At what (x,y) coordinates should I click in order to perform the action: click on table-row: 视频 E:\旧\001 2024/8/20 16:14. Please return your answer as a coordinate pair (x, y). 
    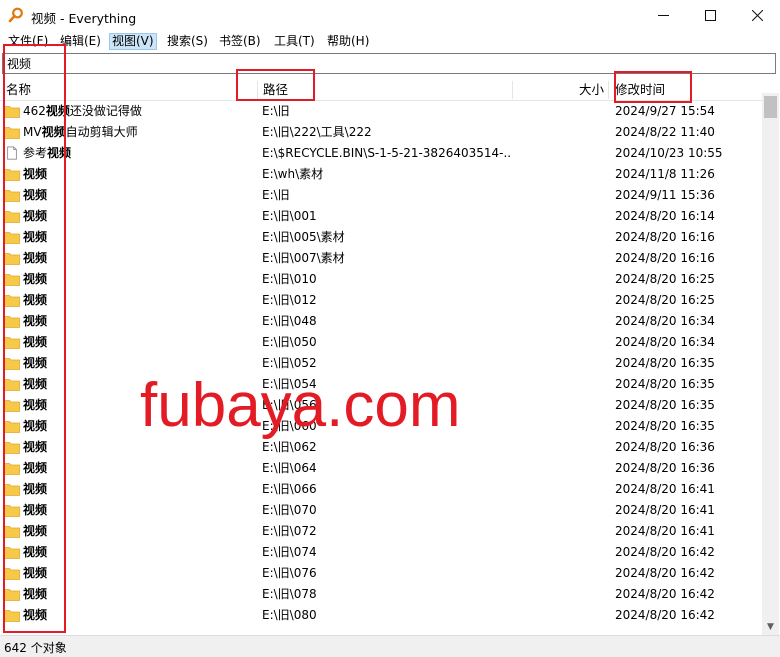
    Looking at the image, I should click on (381, 216).